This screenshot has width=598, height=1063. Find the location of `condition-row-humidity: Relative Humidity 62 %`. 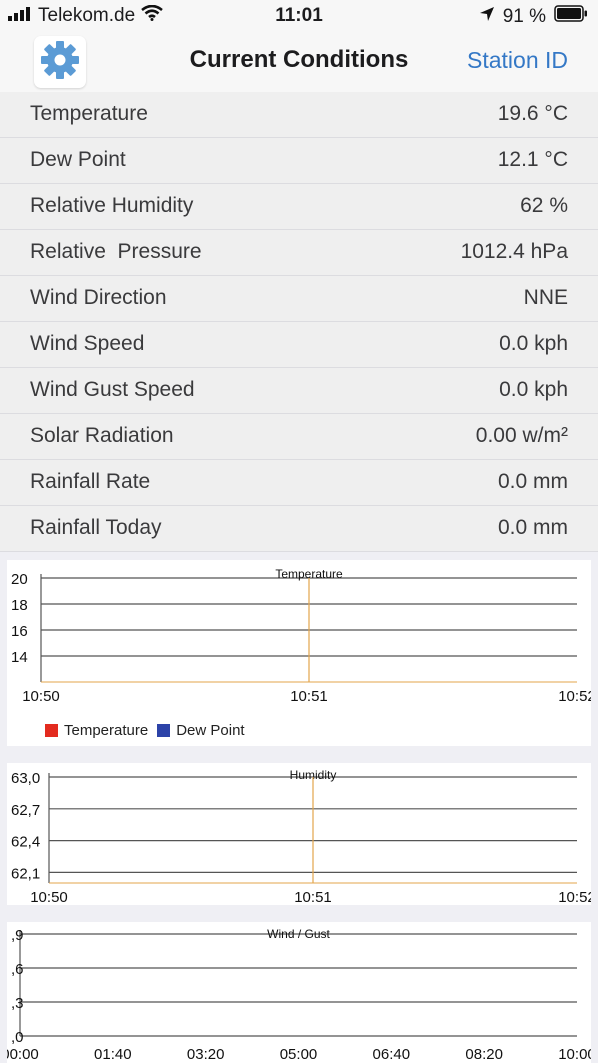

condition-row-humidity: Relative Humidity 62 % is located at coordinates (299, 207).